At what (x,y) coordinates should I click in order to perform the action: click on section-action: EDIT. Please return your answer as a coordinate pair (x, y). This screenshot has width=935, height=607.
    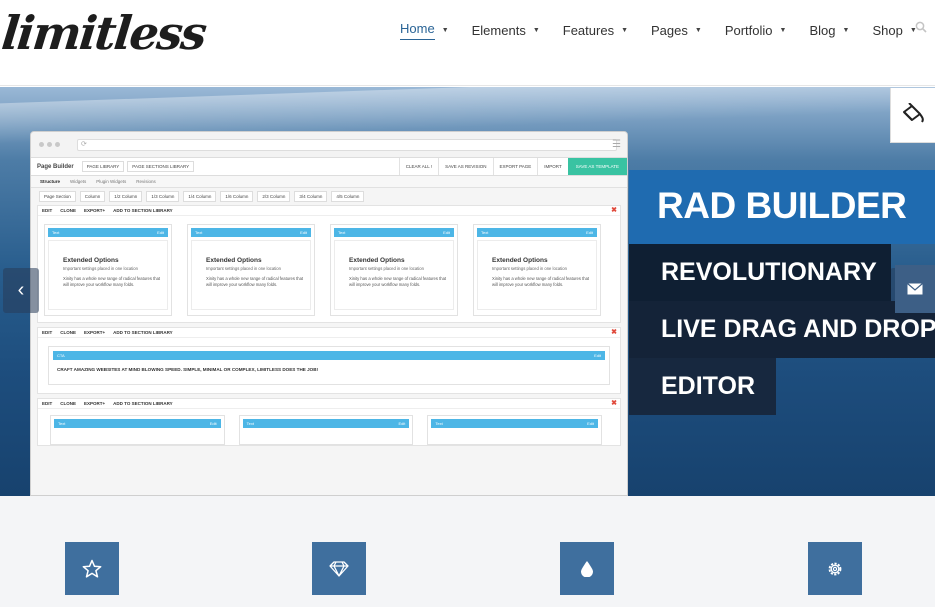
    Looking at the image, I should click on (47, 403).